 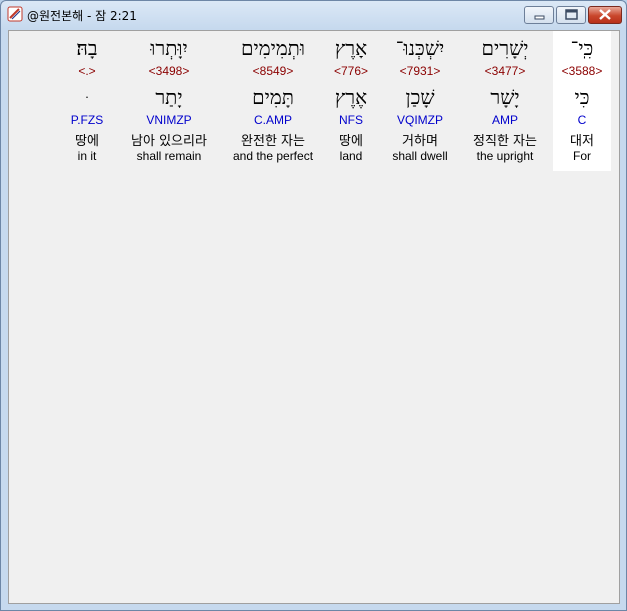 What do you see at coordinates (582, 71) in the screenshot?
I see `strong-number: <3588>` at bounding box center [582, 71].